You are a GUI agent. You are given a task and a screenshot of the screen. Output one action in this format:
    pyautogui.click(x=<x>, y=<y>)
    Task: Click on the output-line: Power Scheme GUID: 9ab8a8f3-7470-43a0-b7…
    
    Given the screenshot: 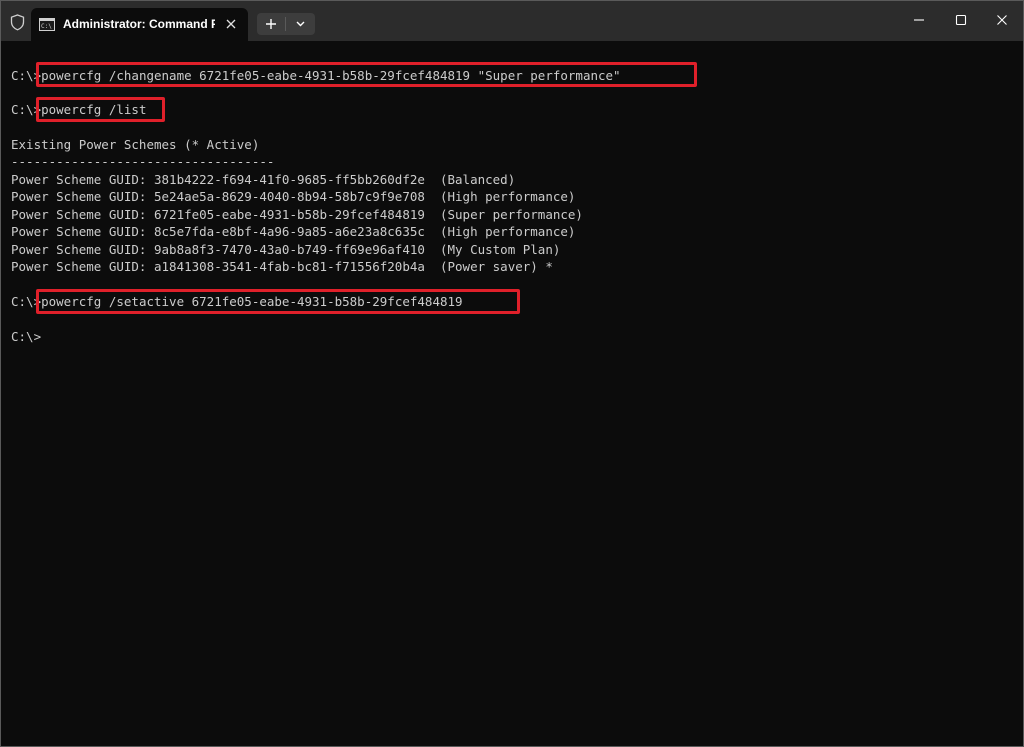 What is the action you would take?
    pyautogui.click(x=286, y=249)
    